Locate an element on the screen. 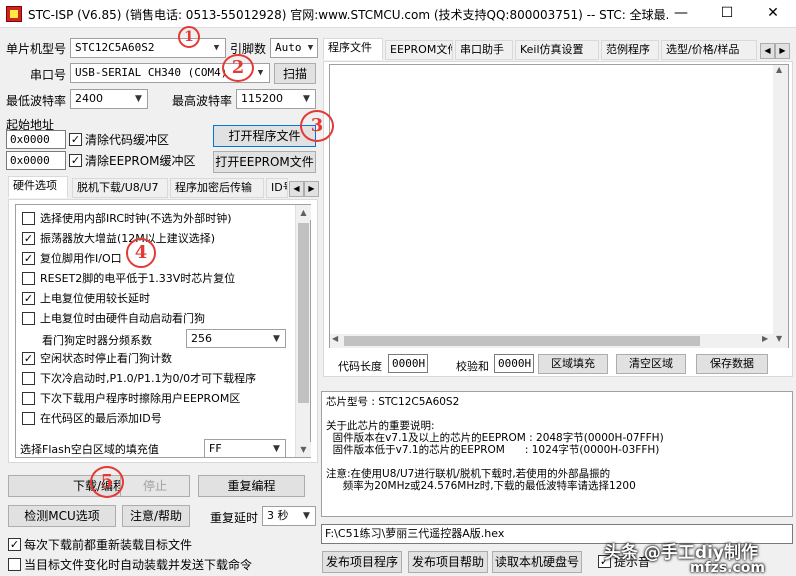  clear-code-label: 清除代码缓冲区 is located at coordinates (127, 140).